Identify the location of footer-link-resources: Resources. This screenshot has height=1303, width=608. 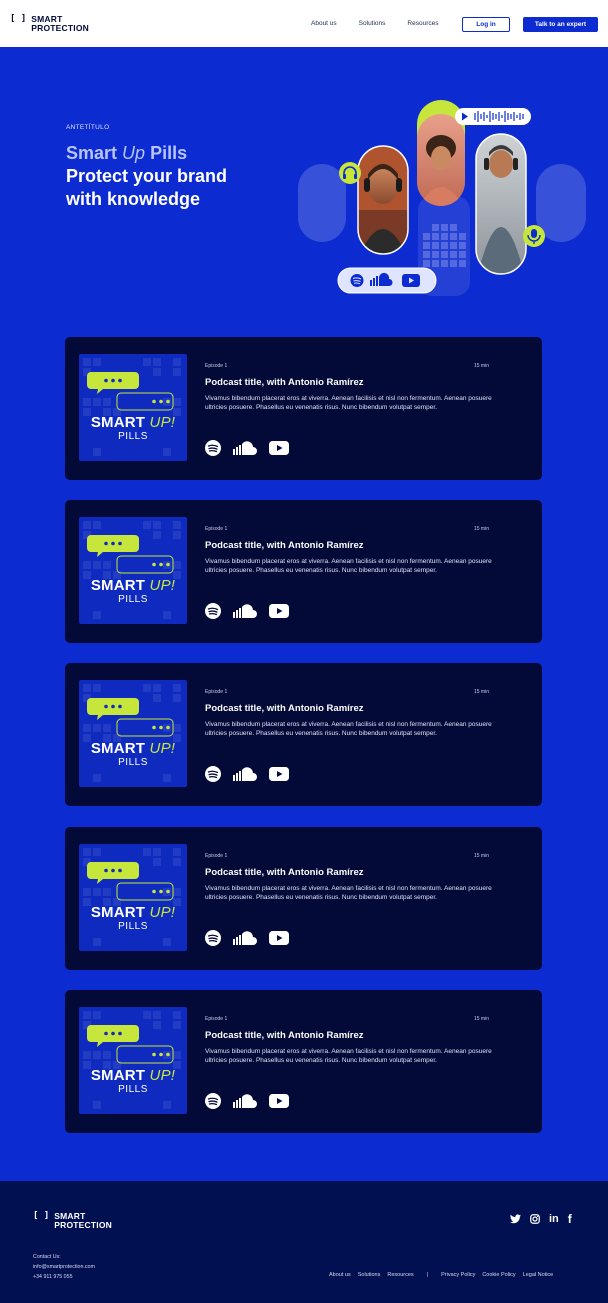
(400, 1275).